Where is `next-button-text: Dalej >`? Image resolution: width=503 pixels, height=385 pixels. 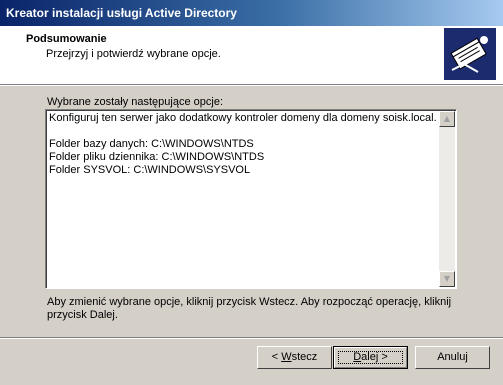 next-button-text: Dalej > is located at coordinates (370, 357).